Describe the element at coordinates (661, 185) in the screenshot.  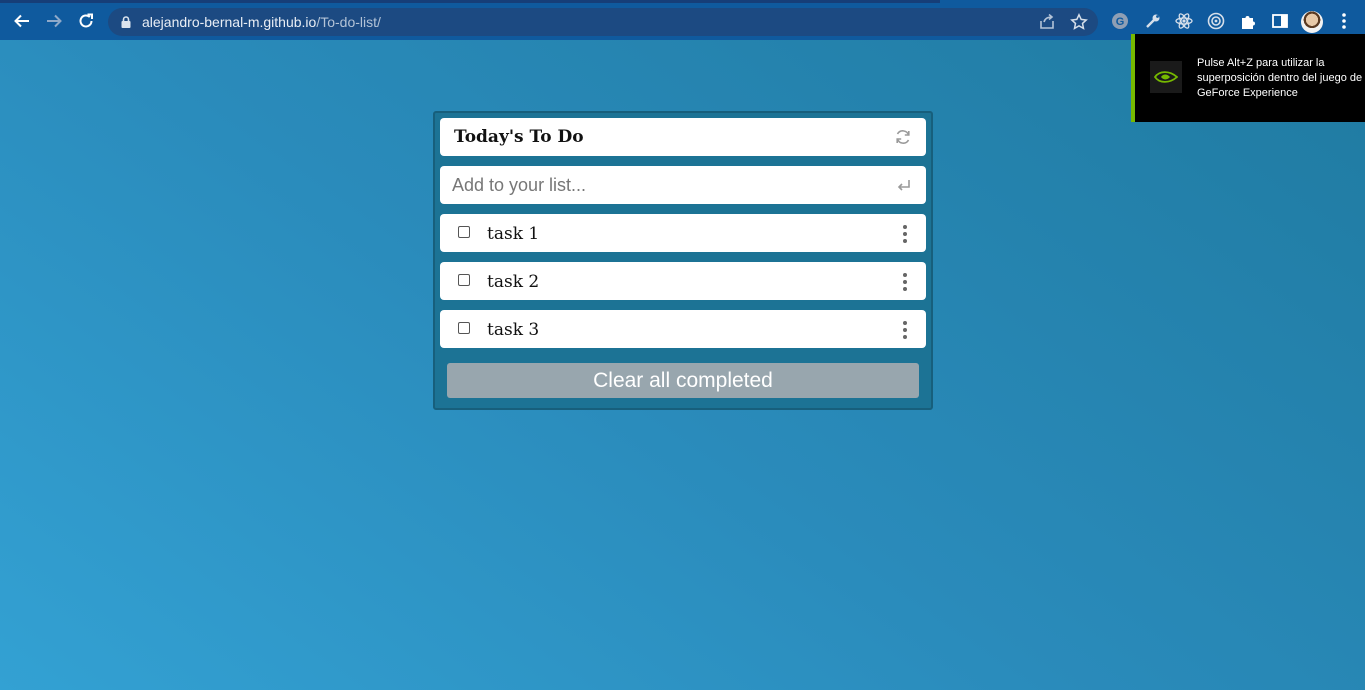
I see `add-task-input` at that location.